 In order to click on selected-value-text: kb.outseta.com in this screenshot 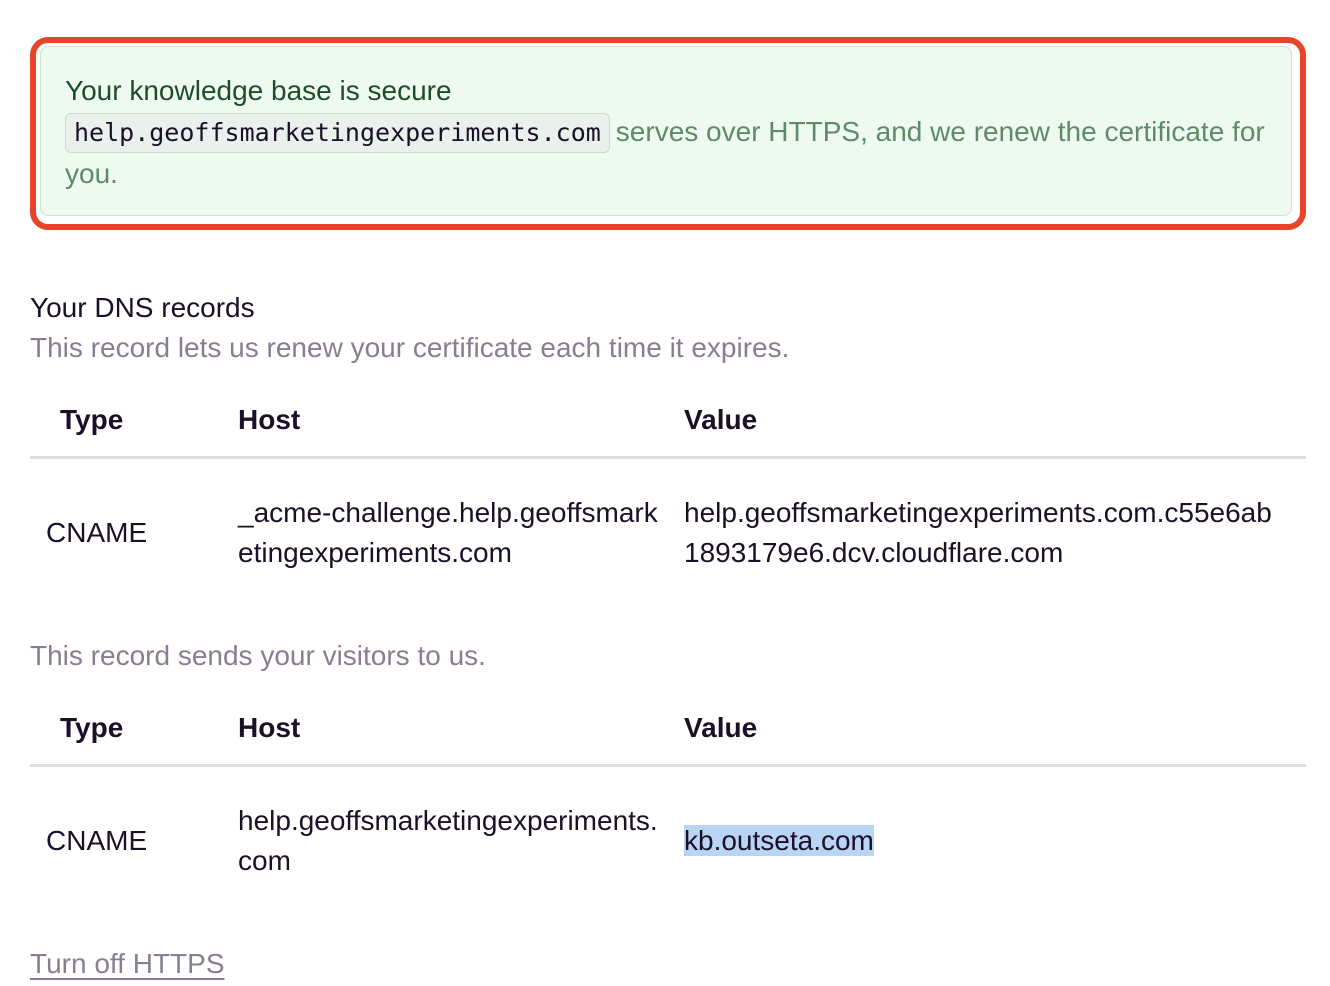, I will do `click(779, 840)`.